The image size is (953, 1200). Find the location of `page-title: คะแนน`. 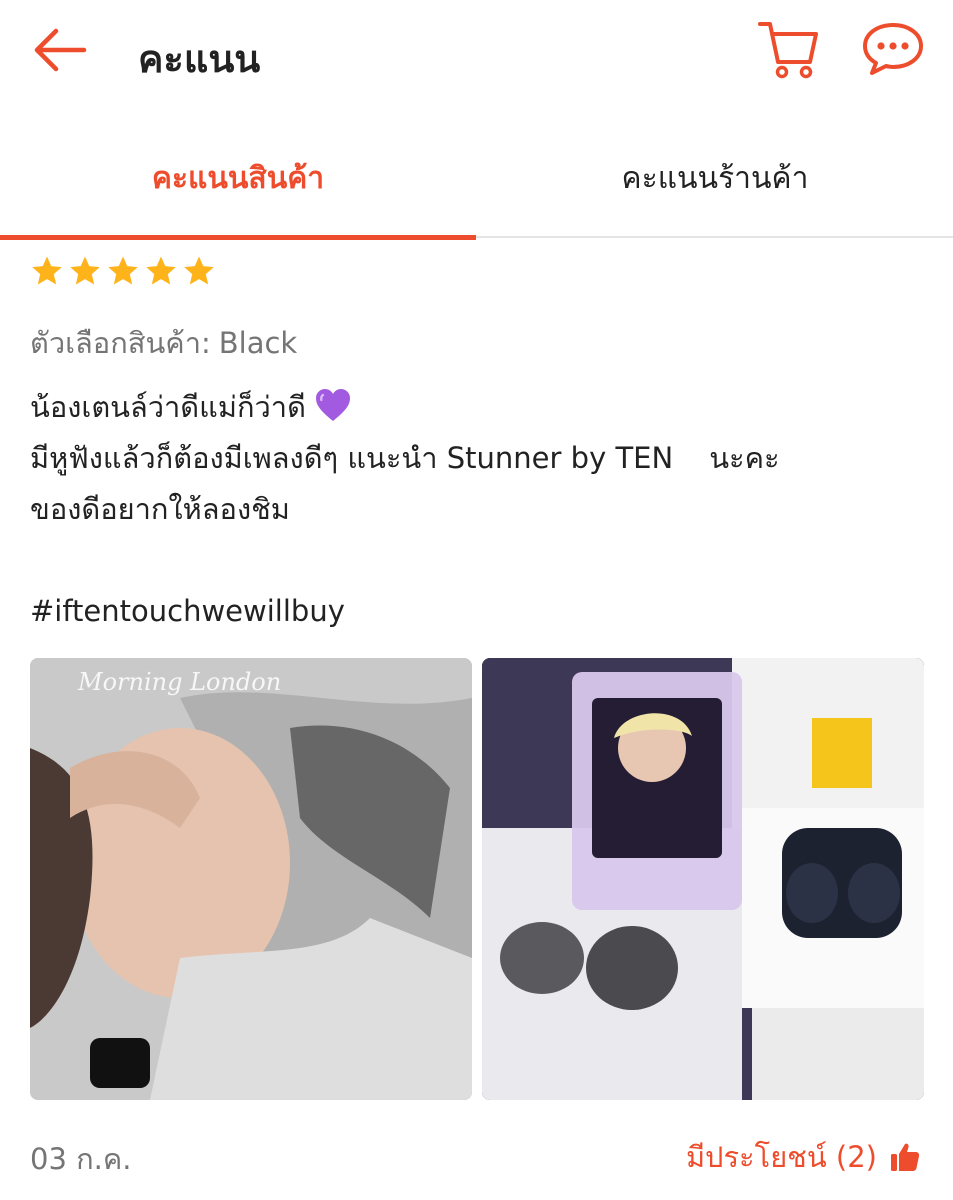

page-title: คะแนน is located at coordinates (199, 59).